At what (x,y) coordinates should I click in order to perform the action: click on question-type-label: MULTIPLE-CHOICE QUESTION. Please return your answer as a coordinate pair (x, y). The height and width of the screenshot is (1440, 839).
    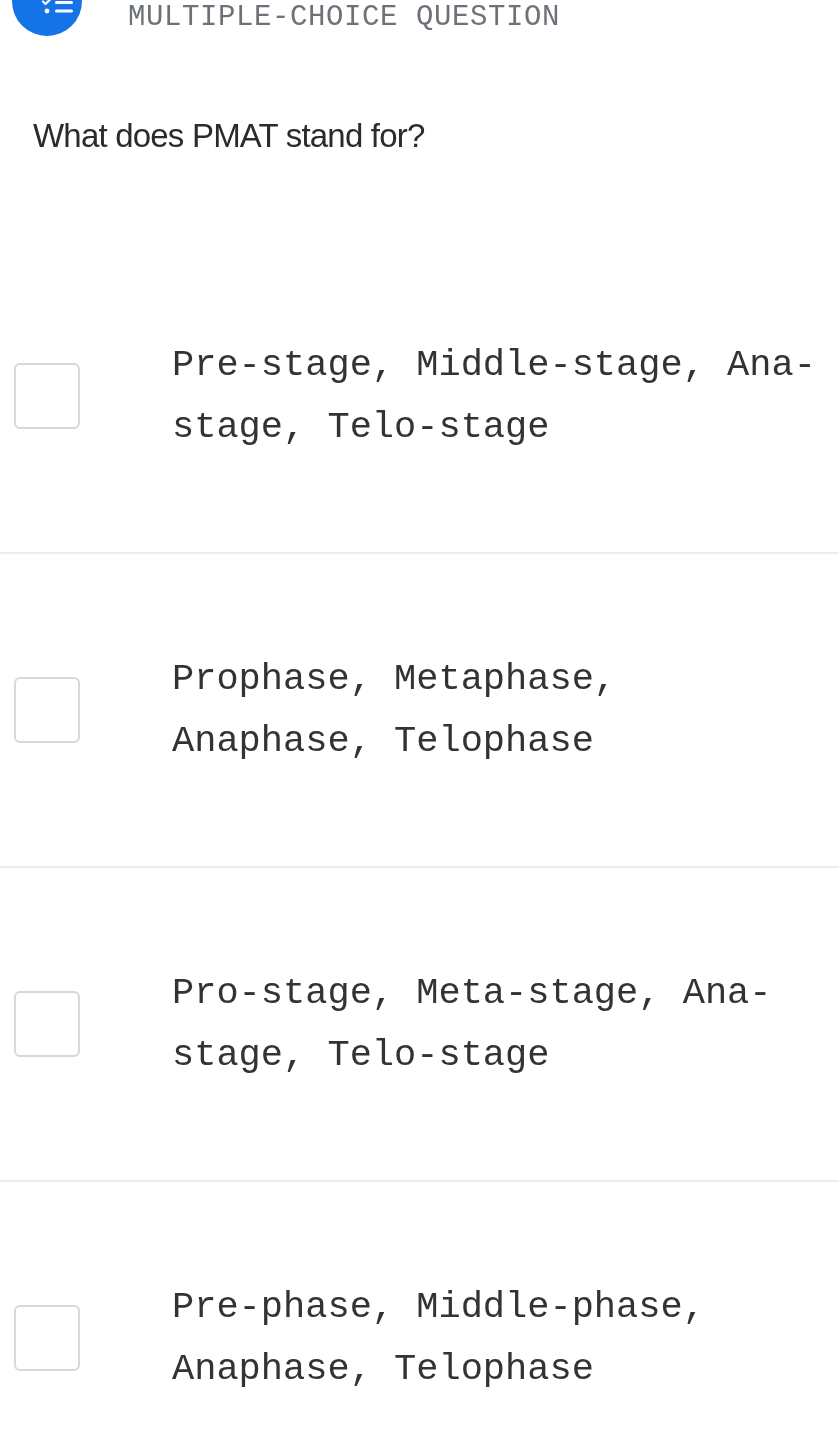
    Looking at the image, I should click on (344, 17).